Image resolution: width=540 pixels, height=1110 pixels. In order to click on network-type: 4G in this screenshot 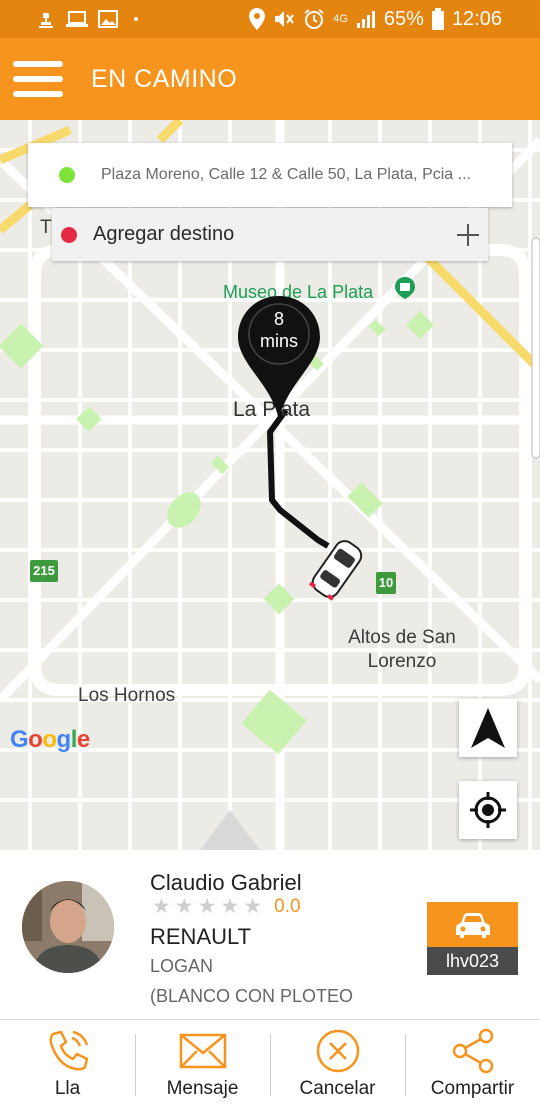, I will do `click(340, 19)`.